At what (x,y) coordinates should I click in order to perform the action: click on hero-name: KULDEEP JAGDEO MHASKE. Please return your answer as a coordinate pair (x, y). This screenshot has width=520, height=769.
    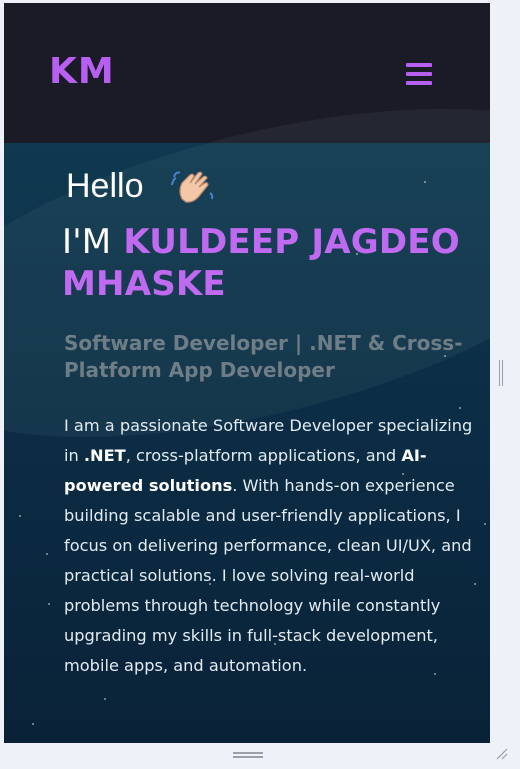
    Looking at the image, I should click on (261, 263).